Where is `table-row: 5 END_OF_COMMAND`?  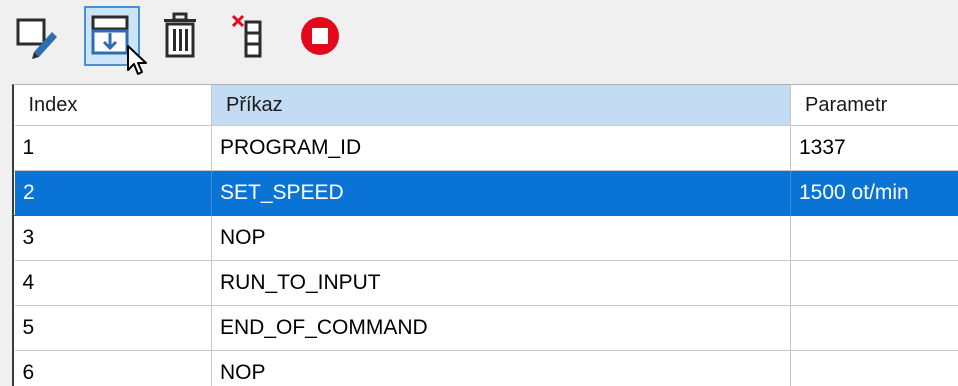 table-row: 5 END_OF_COMMAND is located at coordinates (486, 328).